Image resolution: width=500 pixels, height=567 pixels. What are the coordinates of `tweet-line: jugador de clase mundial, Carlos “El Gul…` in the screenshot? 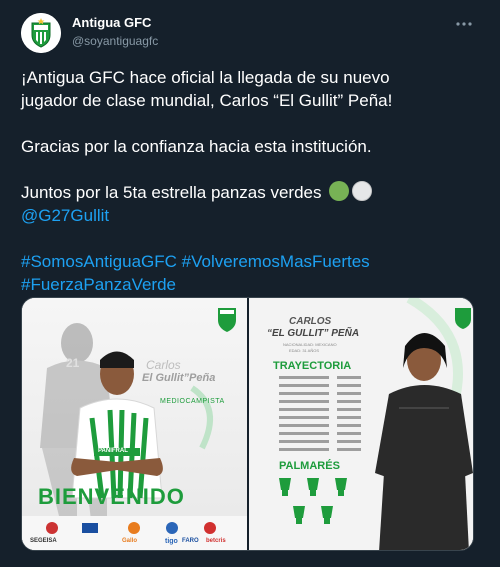 It's located at (207, 100).